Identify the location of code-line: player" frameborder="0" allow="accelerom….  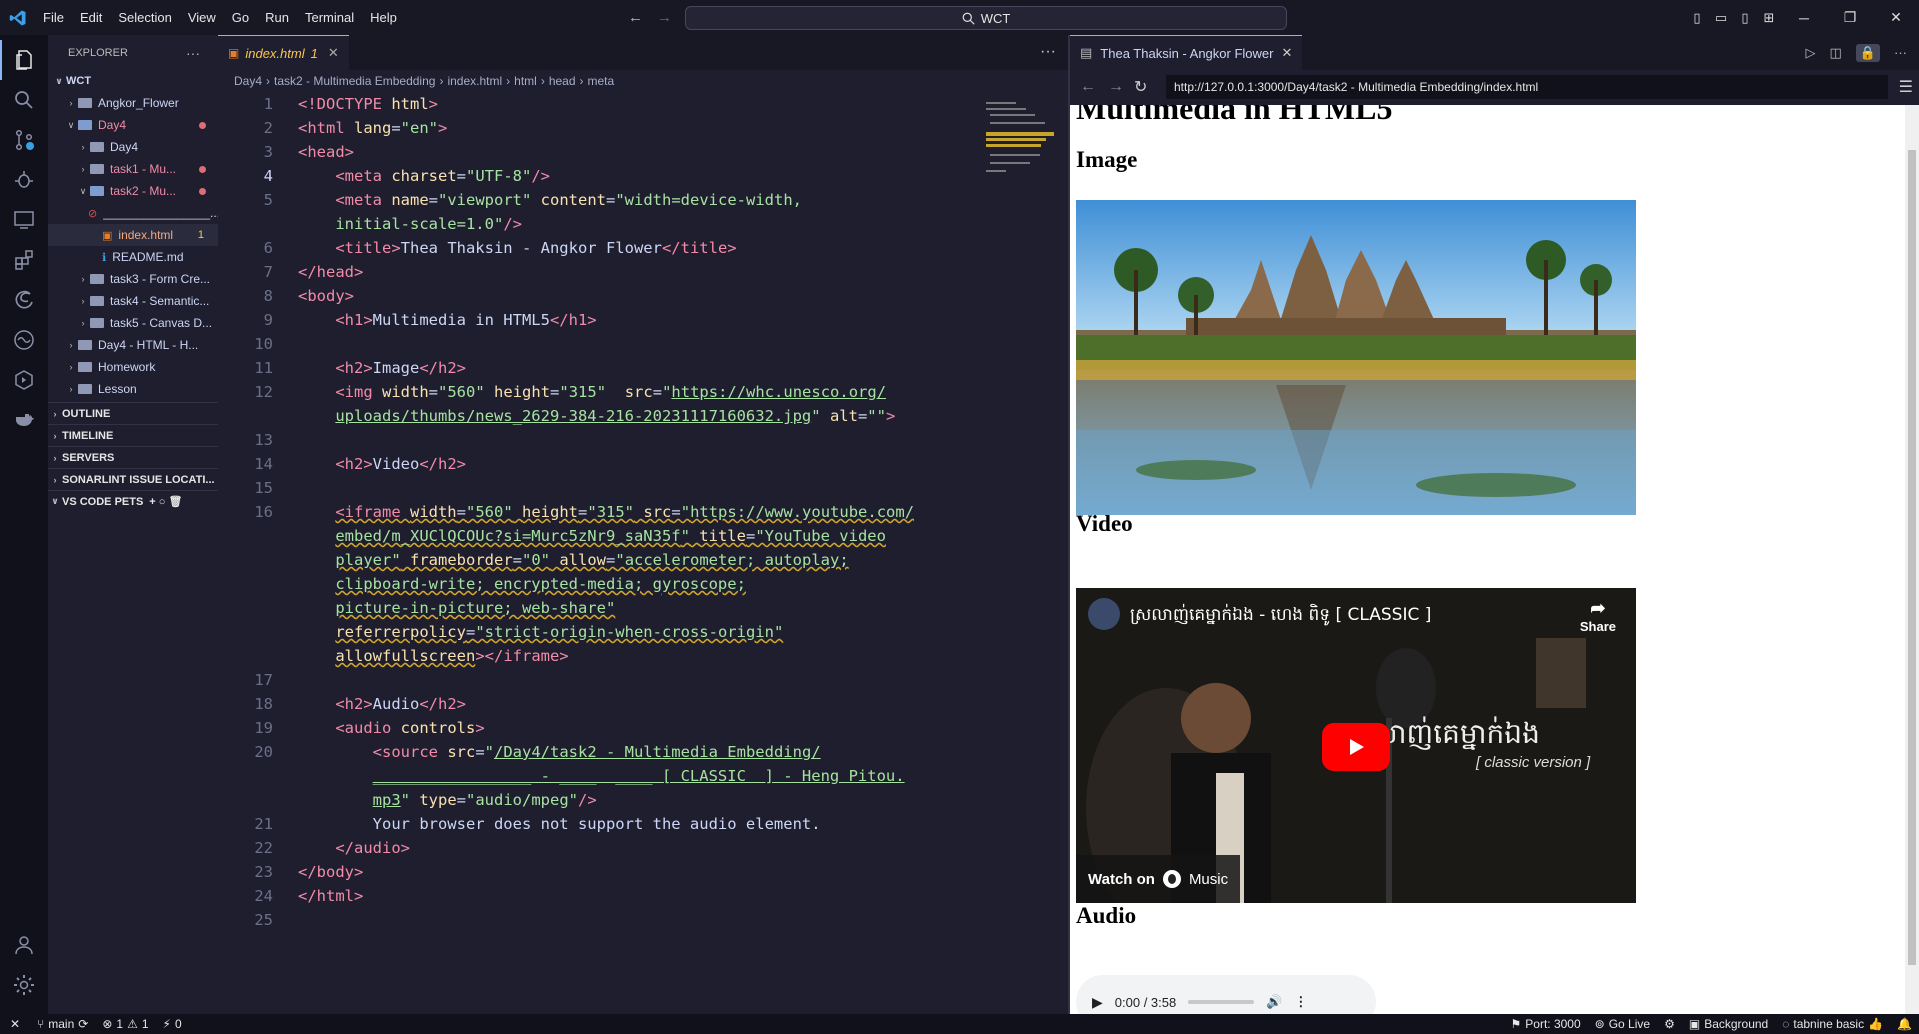
(643, 560).